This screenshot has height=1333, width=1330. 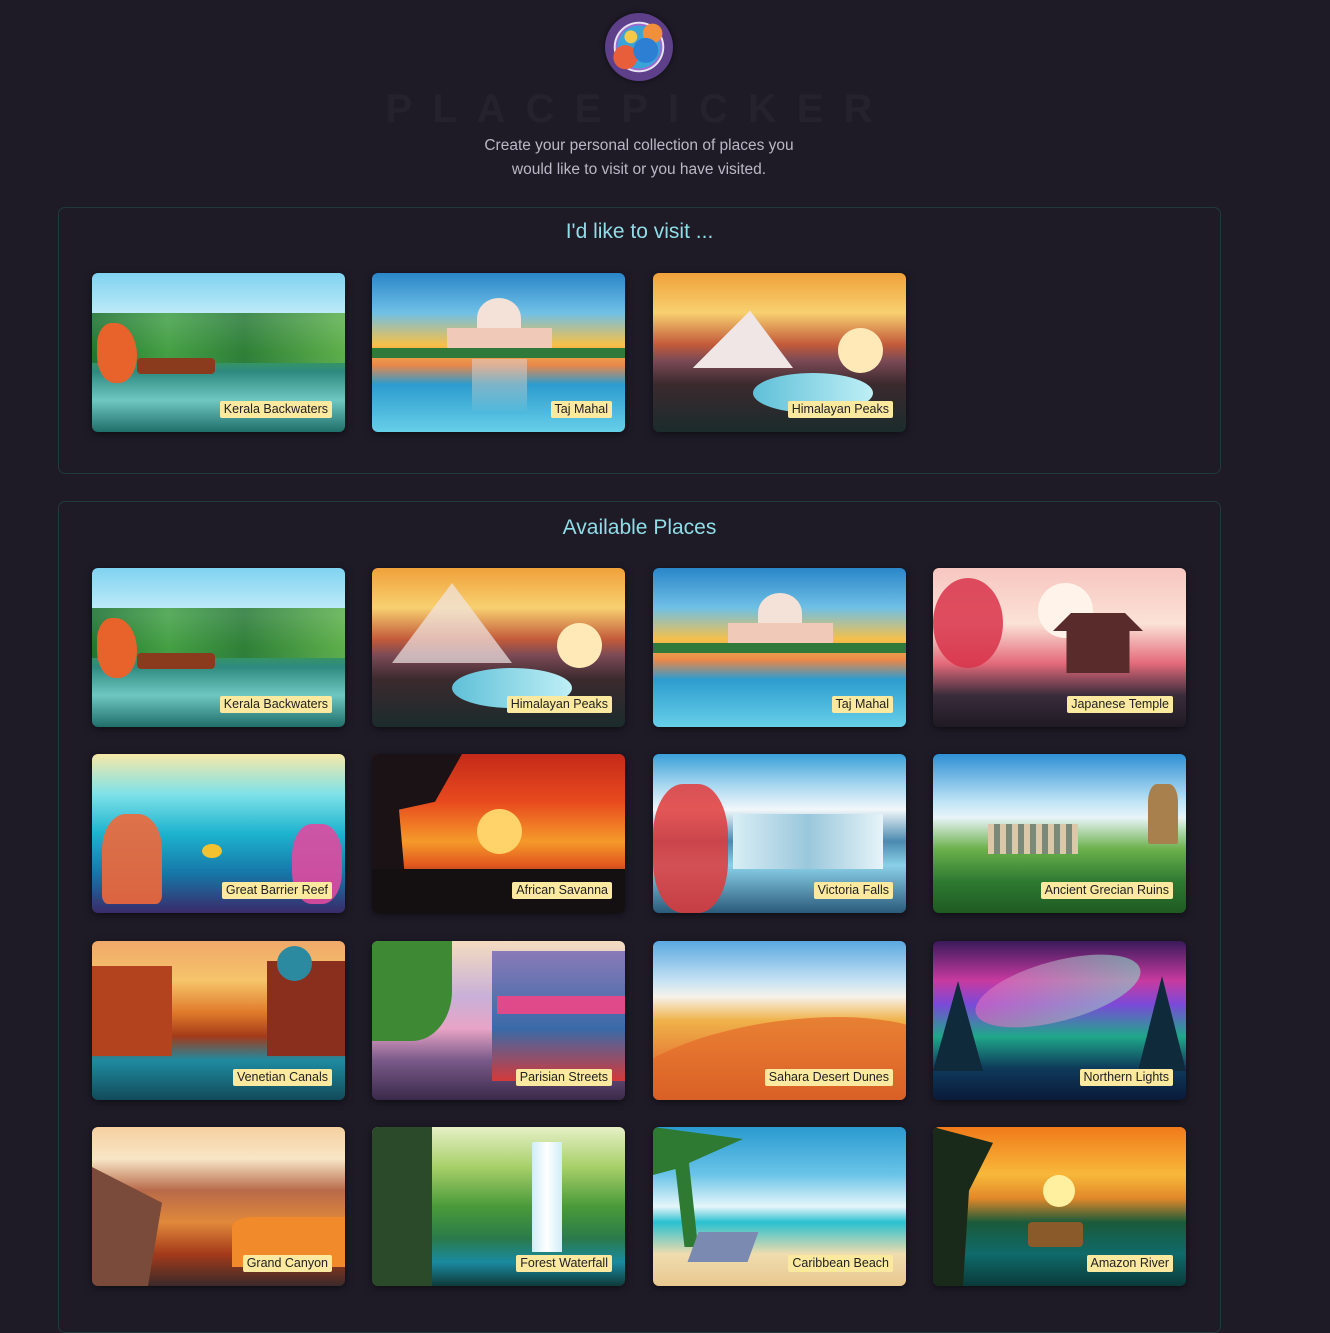 I want to click on place-card-victoria-falls: Victoria Falls, so click(x=779, y=833).